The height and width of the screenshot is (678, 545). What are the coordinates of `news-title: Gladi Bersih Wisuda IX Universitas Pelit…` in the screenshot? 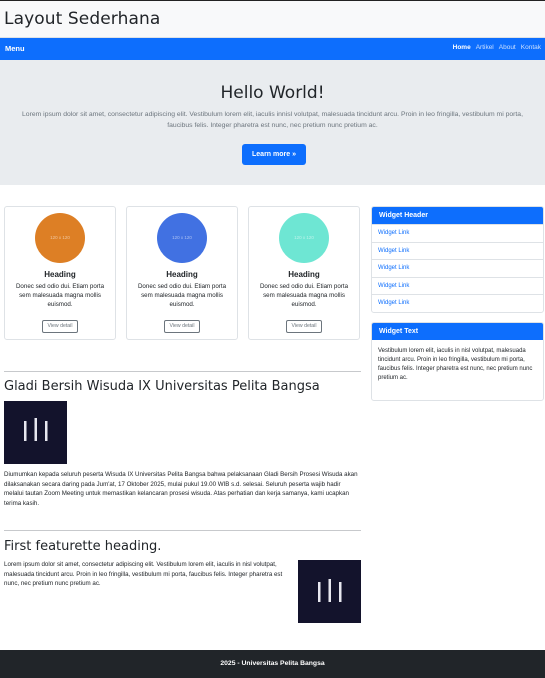 It's located at (162, 386).